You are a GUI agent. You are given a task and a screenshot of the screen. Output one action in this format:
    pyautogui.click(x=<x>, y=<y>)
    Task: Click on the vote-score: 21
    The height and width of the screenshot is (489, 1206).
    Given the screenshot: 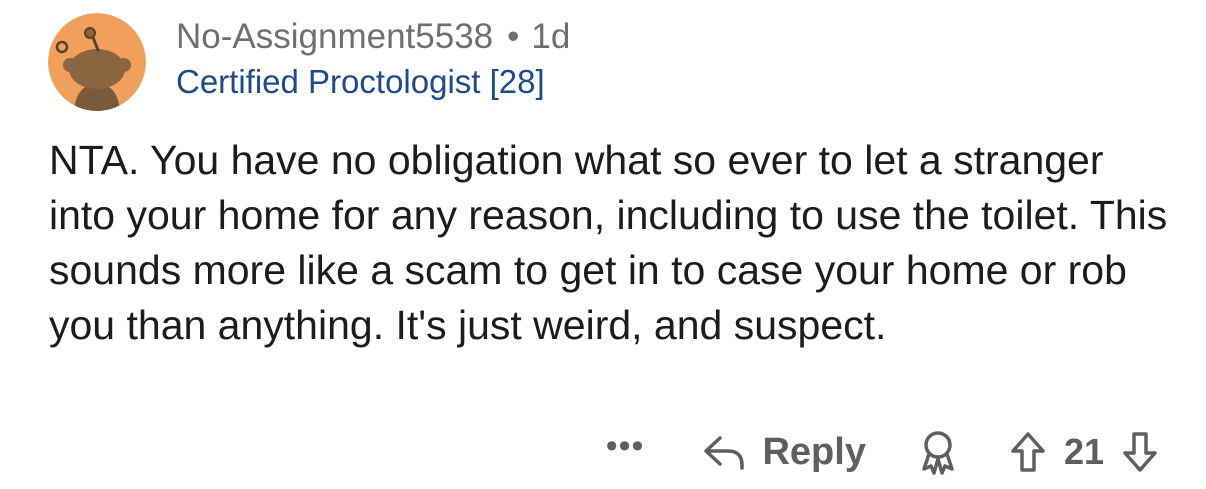 What is the action you would take?
    pyautogui.click(x=1083, y=451)
    